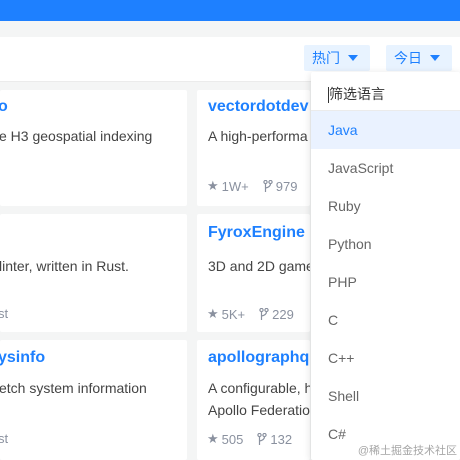 The width and height of the screenshot is (460, 460). I want to click on repo-stats: ★ 5K+ 229, so click(250, 314).